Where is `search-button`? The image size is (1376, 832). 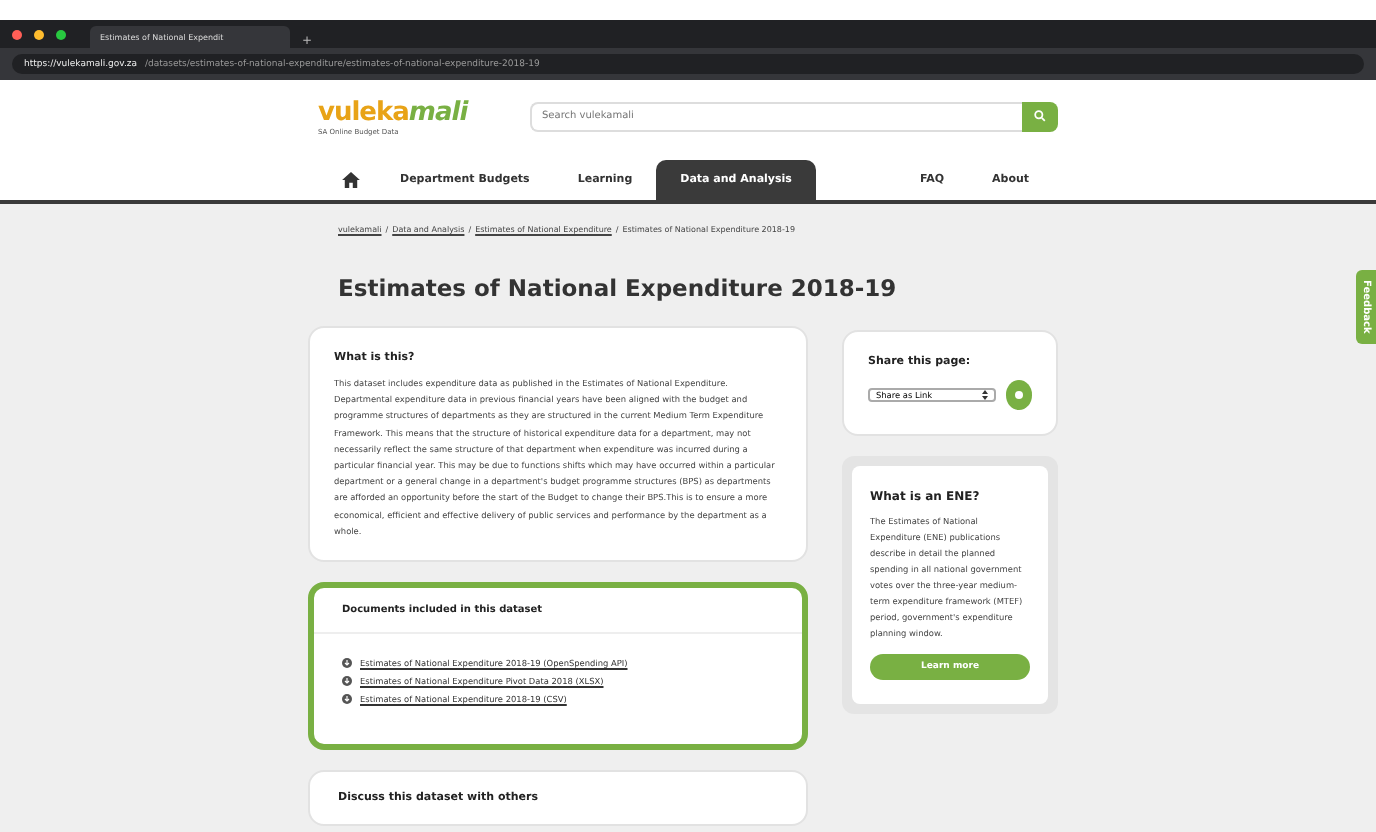
search-button is located at coordinates (1040, 116).